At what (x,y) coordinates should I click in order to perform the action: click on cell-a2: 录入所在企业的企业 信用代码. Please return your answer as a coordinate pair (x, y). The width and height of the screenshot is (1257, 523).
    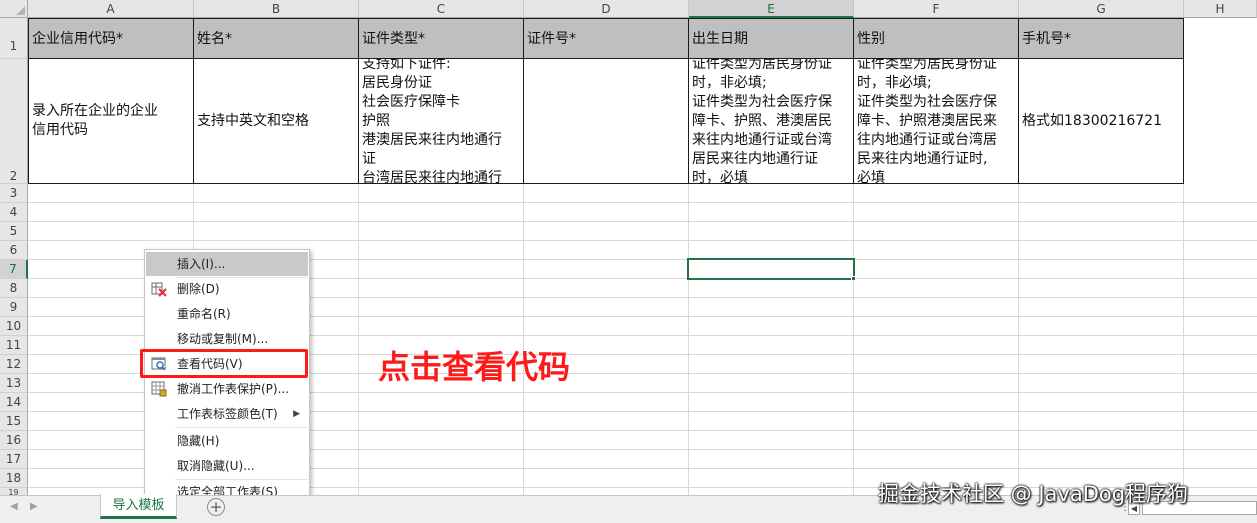
    Looking at the image, I should click on (111, 121).